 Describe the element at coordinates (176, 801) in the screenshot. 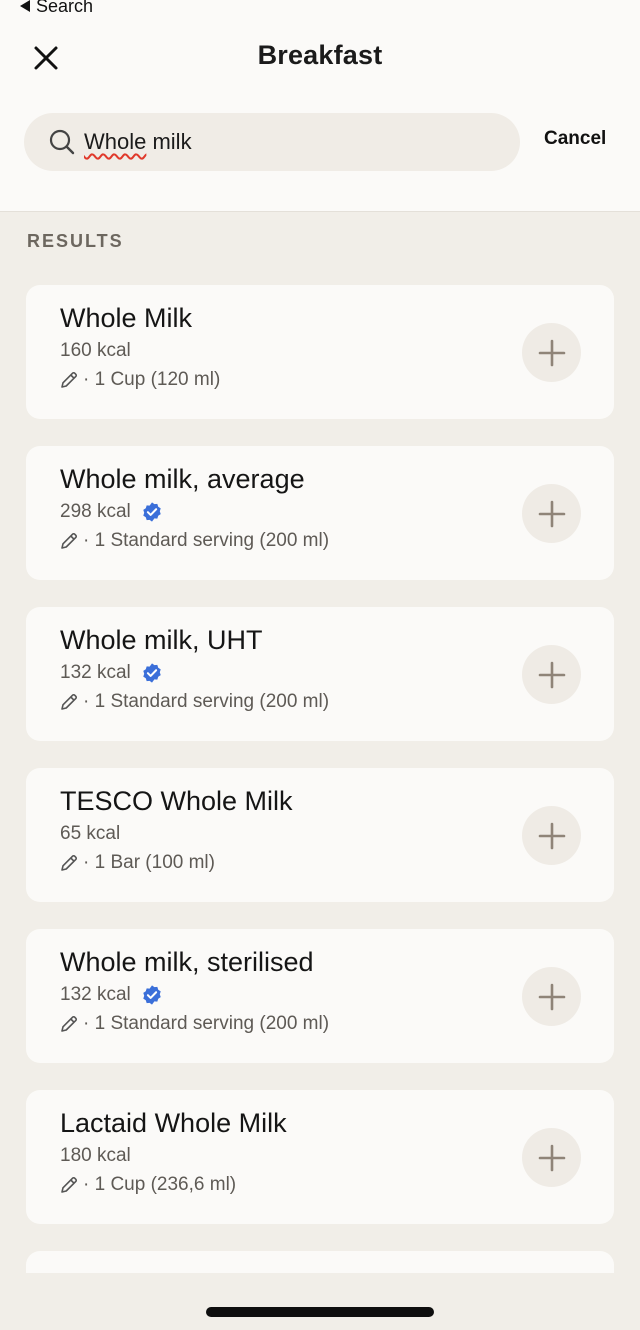

I see `food-name: TESCO Whole Milk` at that location.